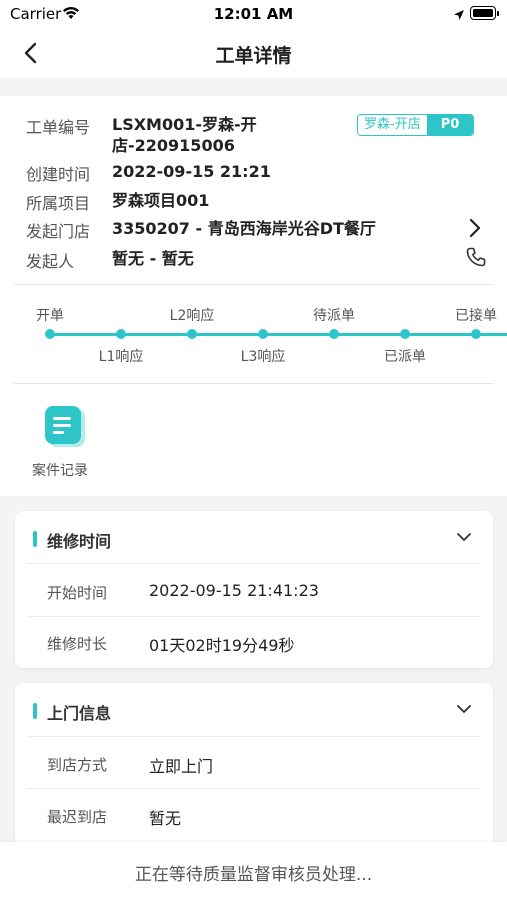 The width and height of the screenshot is (507, 900). What do you see at coordinates (181, 766) in the screenshot?
I see `arrival-method-value: 立即上门` at bounding box center [181, 766].